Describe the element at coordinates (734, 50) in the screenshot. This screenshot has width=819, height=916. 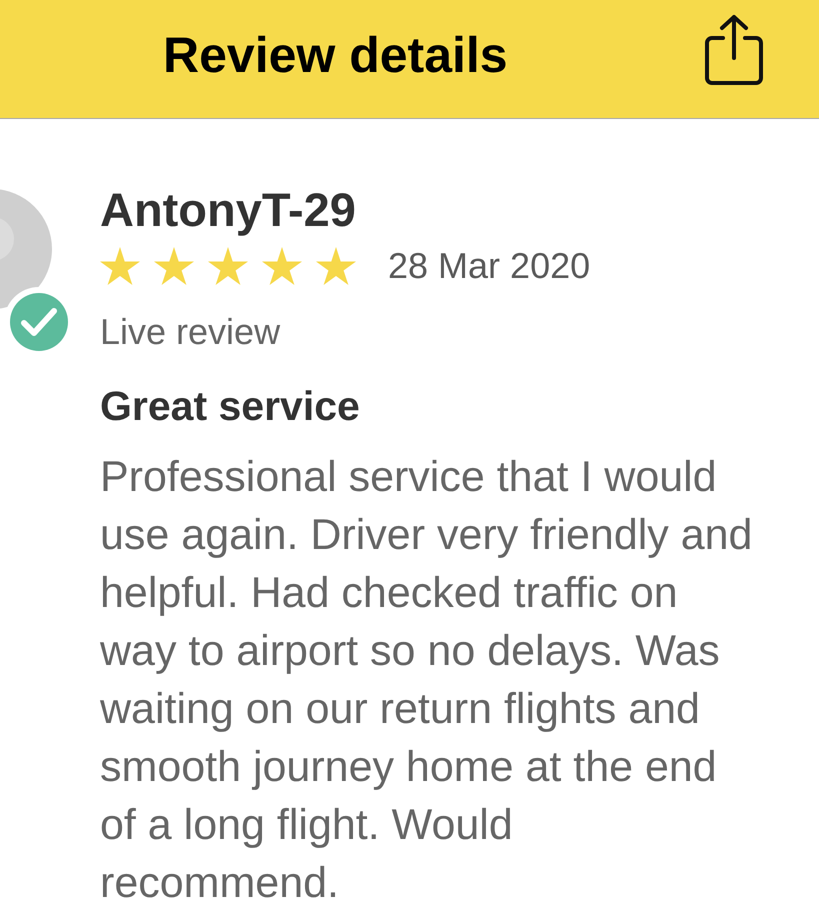
I see `share-icon` at that location.